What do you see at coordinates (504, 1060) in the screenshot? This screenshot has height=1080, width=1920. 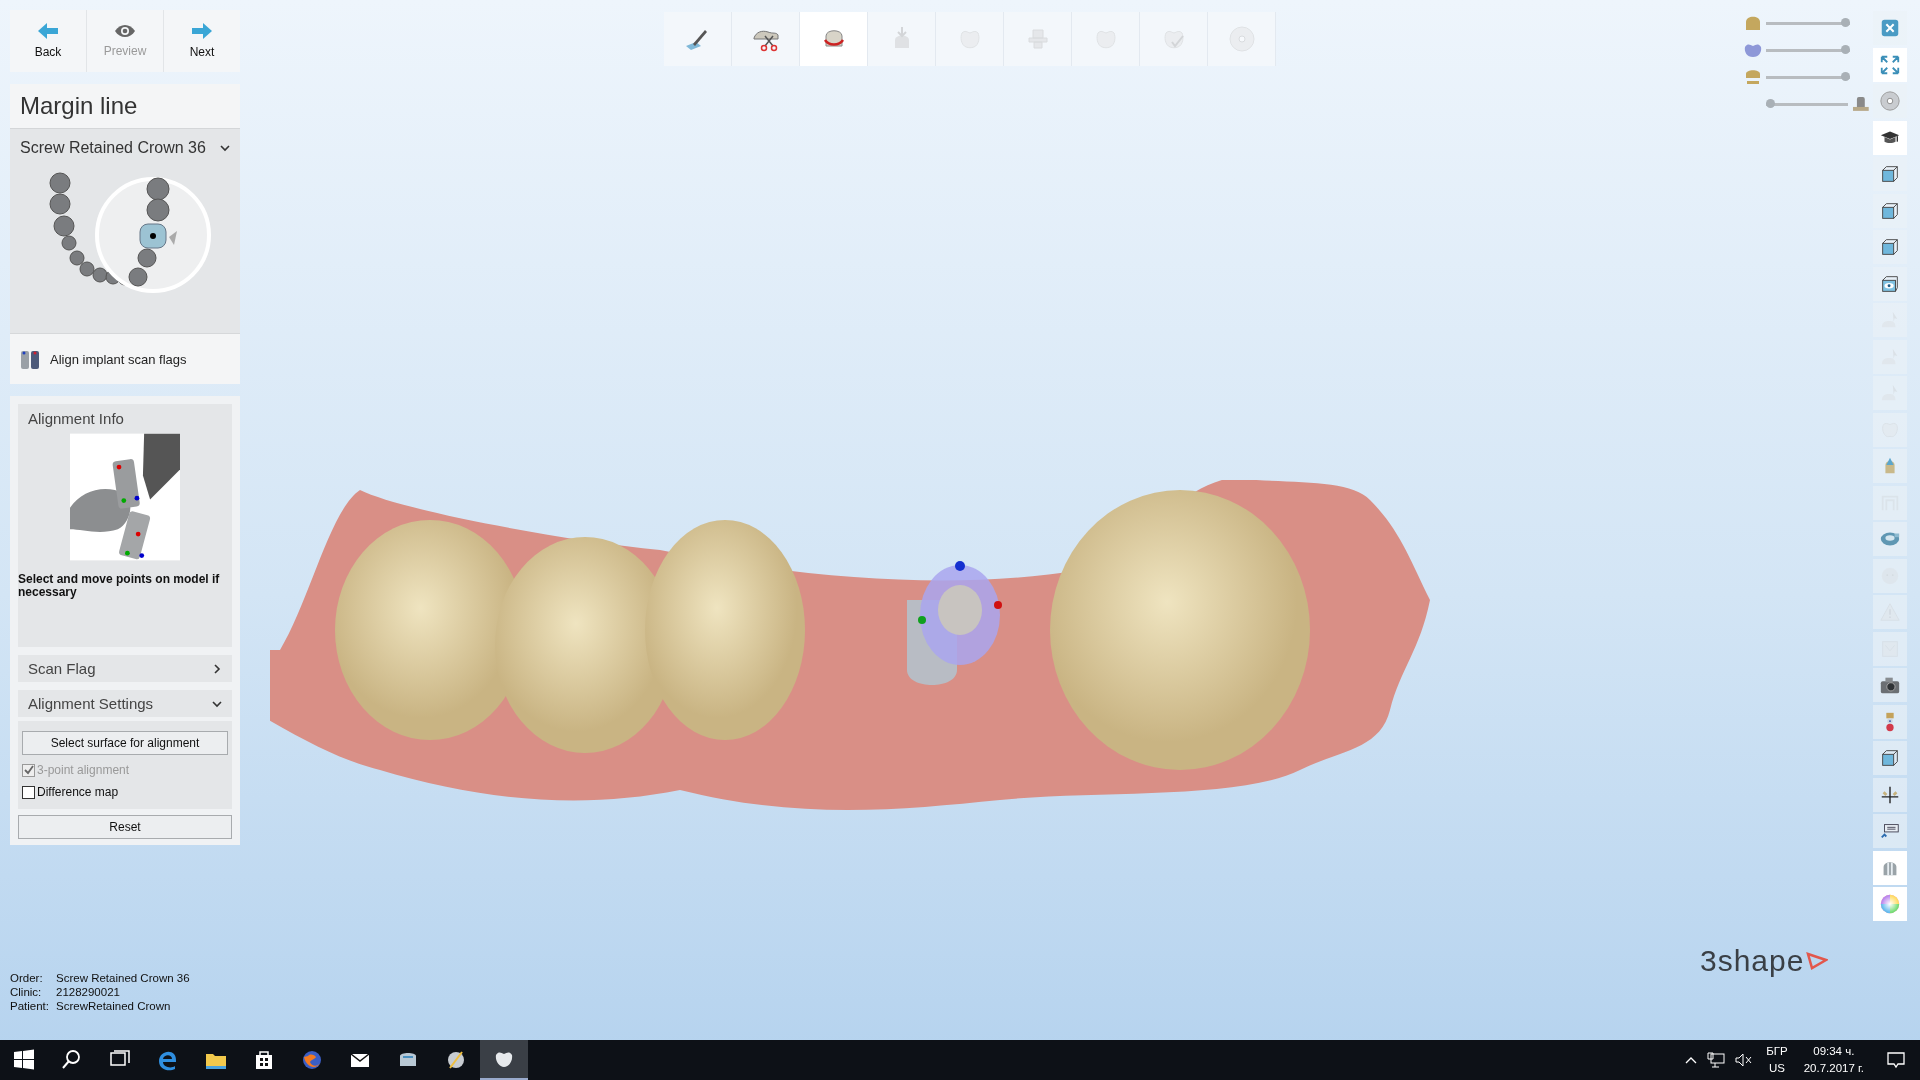 I see `taskbar-app` at bounding box center [504, 1060].